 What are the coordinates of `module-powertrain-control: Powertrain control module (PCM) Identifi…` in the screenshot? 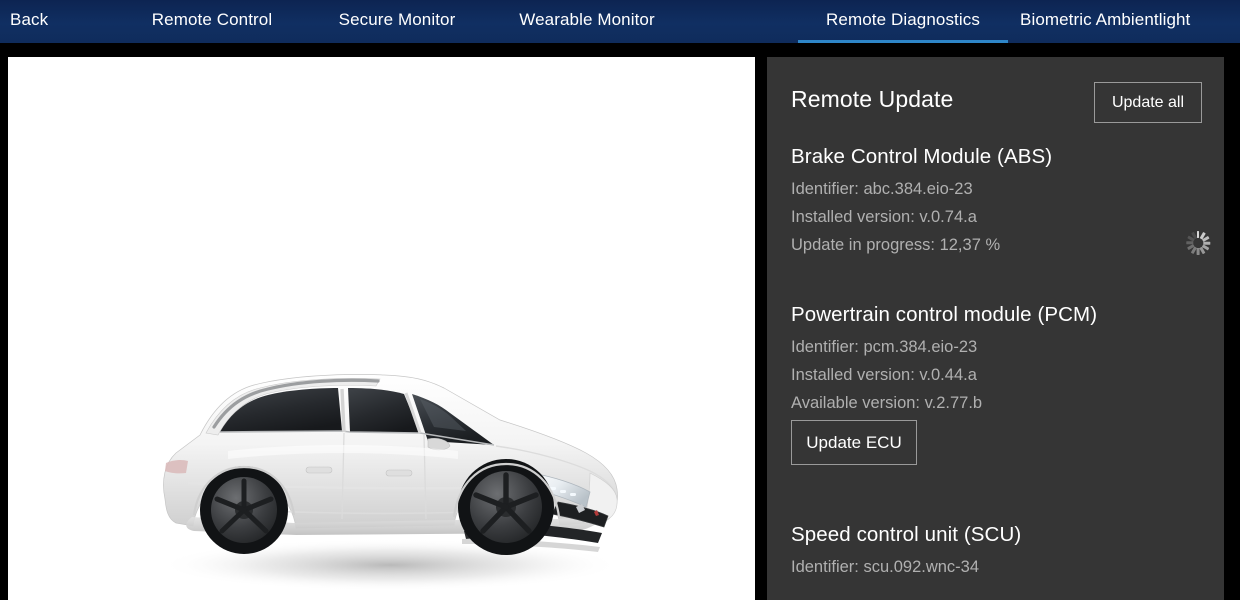 It's located at (995, 414).